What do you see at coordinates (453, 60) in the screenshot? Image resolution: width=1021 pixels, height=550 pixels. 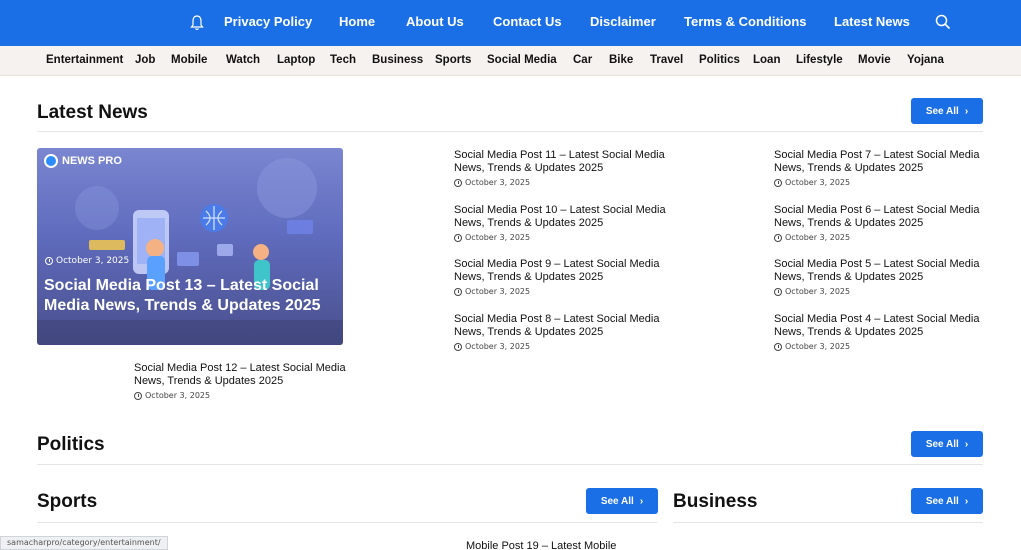 I see `category-sports: Sports` at bounding box center [453, 60].